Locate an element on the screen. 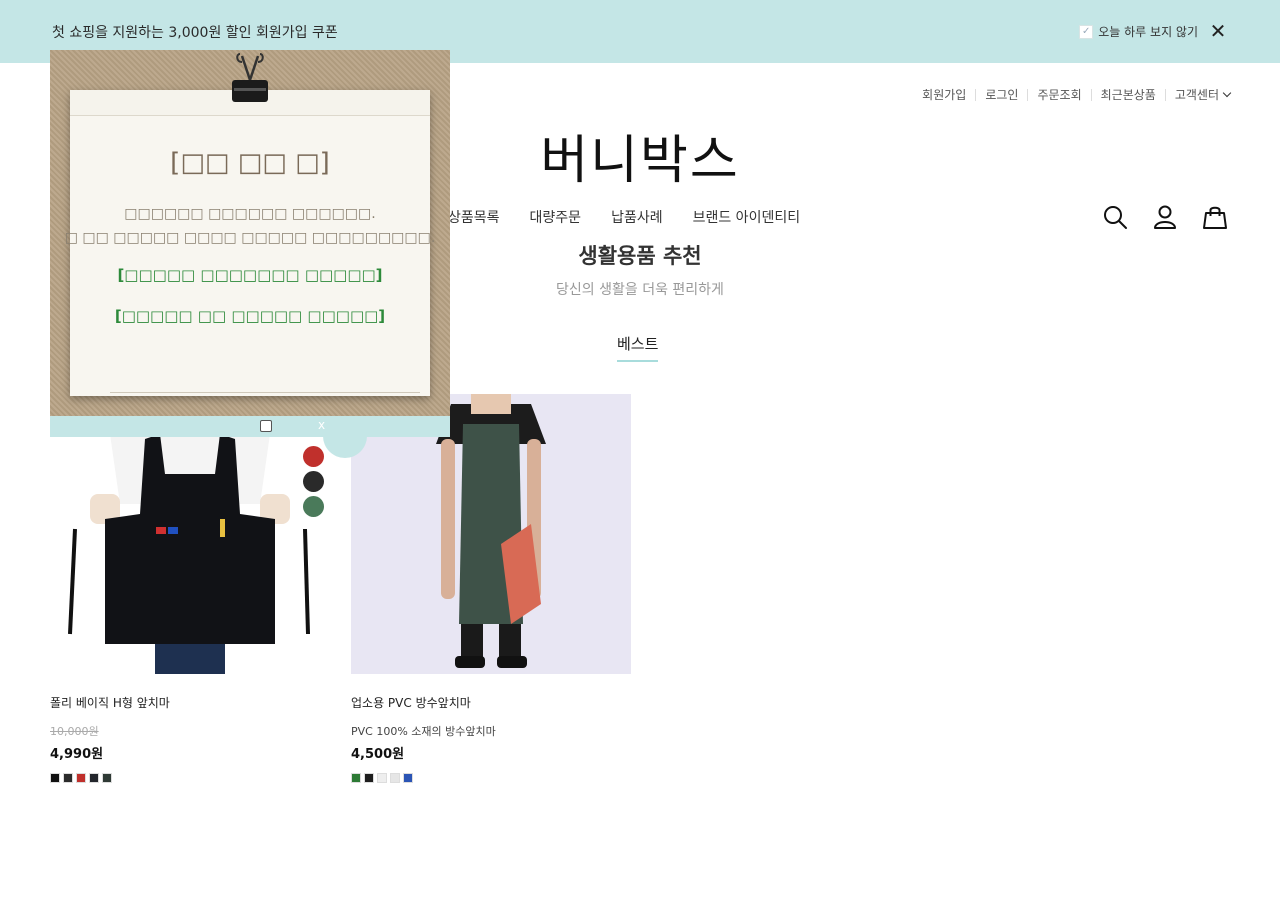 The image size is (1280, 900). product-price: 4,990원 is located at coordinates (77, 754).